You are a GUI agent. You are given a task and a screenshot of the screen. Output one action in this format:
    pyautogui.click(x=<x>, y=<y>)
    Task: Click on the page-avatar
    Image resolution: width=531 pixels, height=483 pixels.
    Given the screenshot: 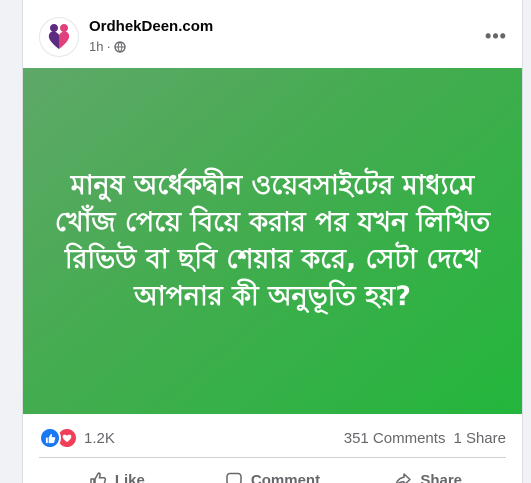 What is the action you would take?
    pyautogui.click(x=59, y=37)
    